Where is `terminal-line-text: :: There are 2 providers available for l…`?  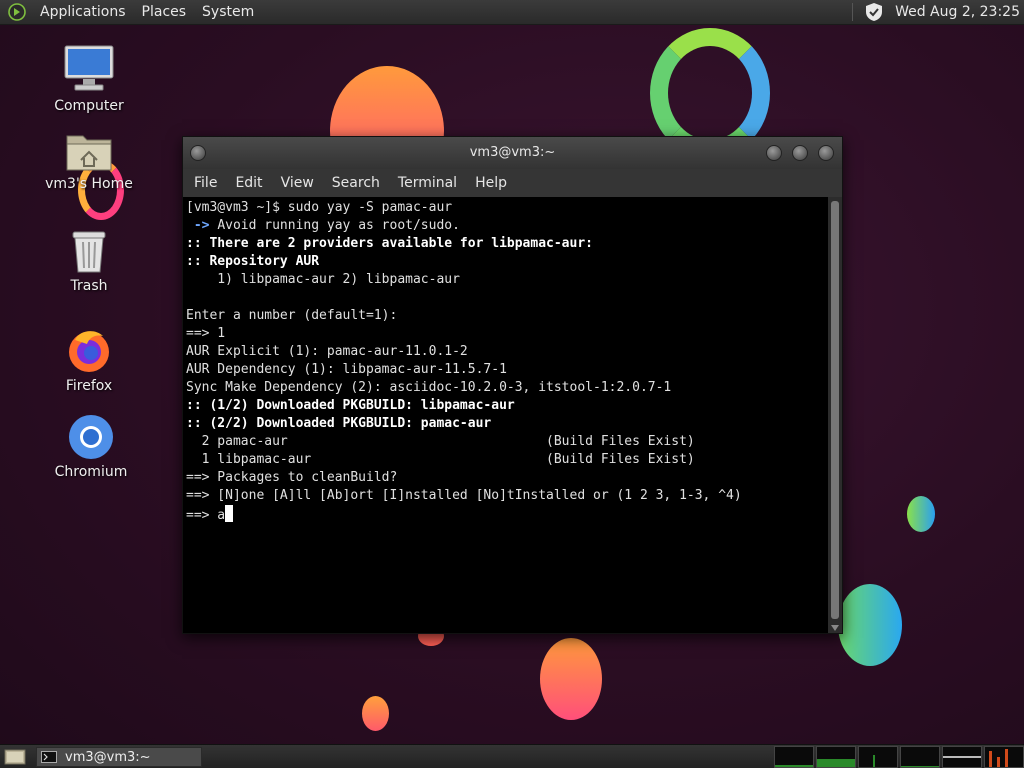
terminal-line-text: :: There are 2 providers available for l… is located at coordinates (389, 243).